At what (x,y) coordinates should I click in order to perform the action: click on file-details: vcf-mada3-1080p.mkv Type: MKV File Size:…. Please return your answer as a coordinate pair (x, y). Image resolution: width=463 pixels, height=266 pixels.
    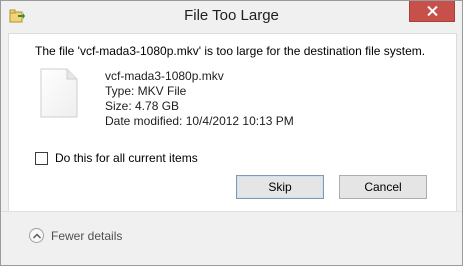
    Looking at the image, I should click on (199, 99).